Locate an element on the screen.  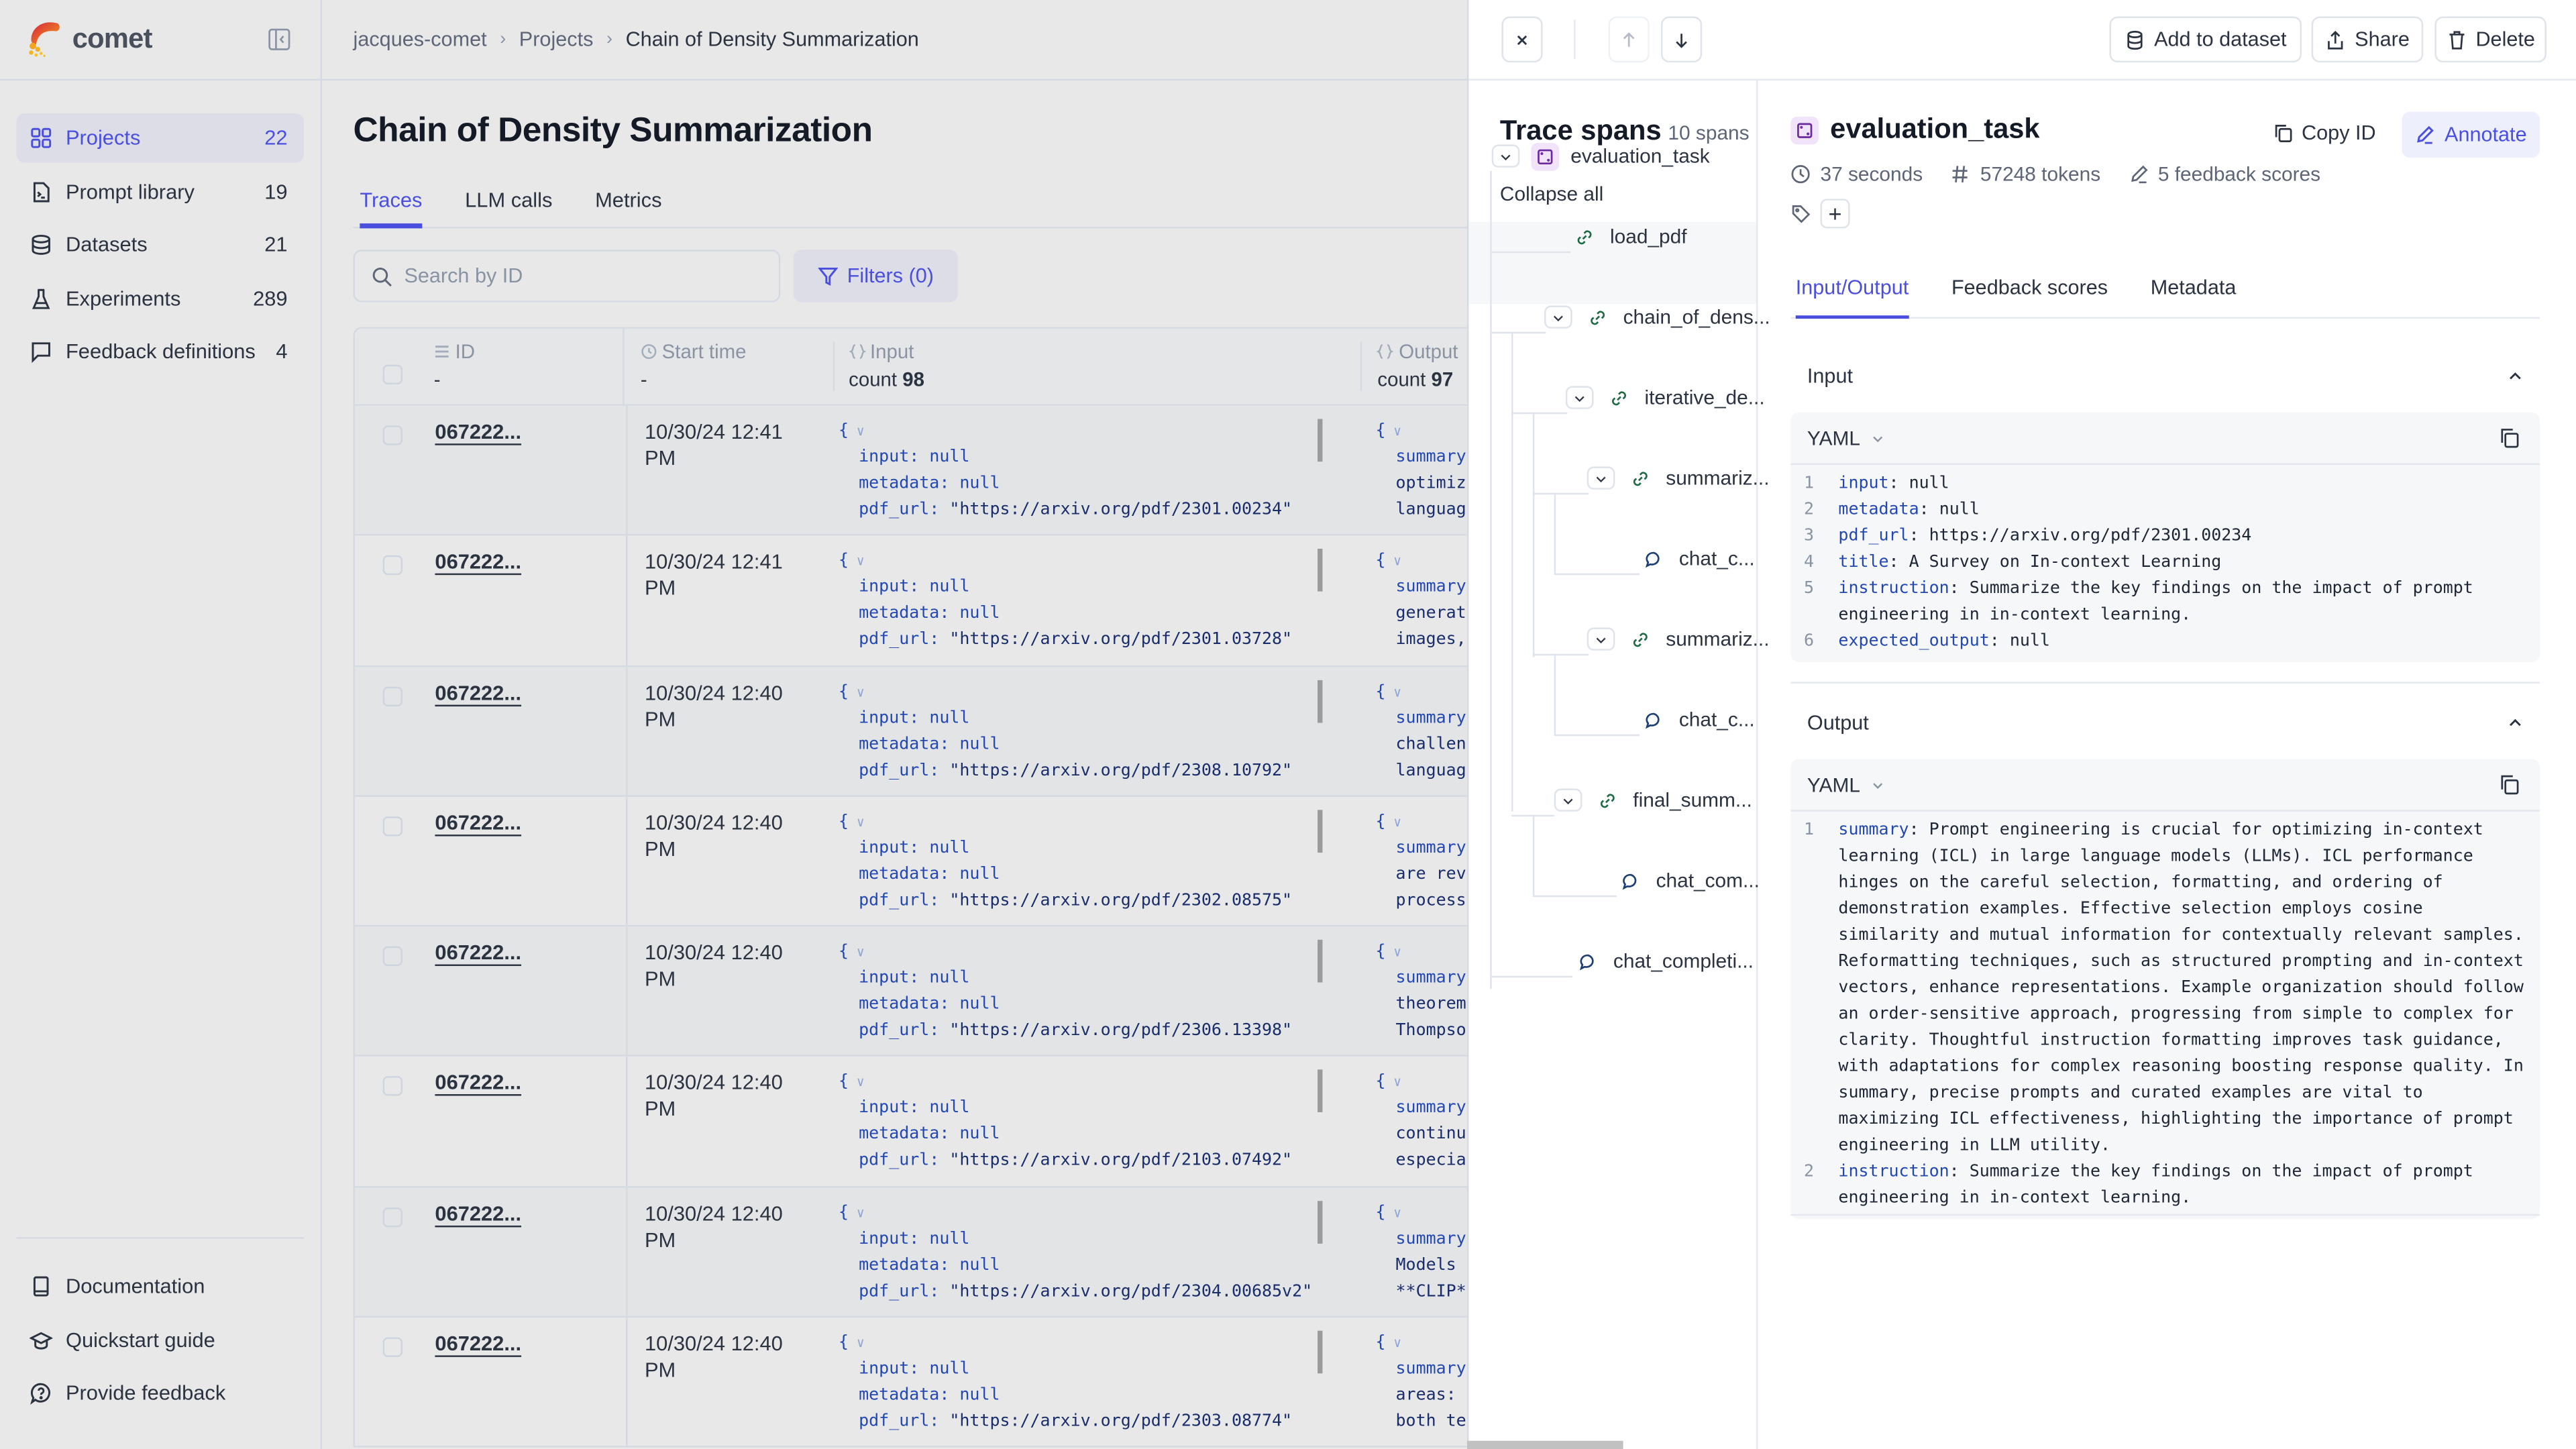
add-tag-button: + is located at coordinates (1835, 214).